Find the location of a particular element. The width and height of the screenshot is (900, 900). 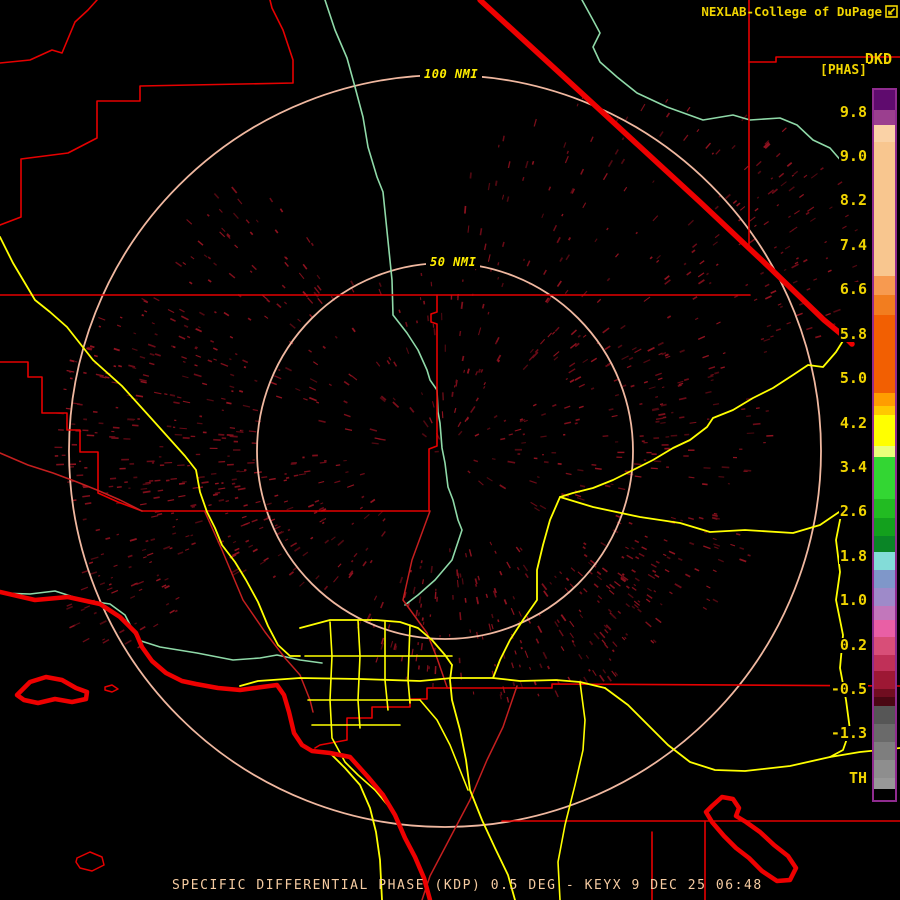

island-outline-small is located at coordinates (90, 861).